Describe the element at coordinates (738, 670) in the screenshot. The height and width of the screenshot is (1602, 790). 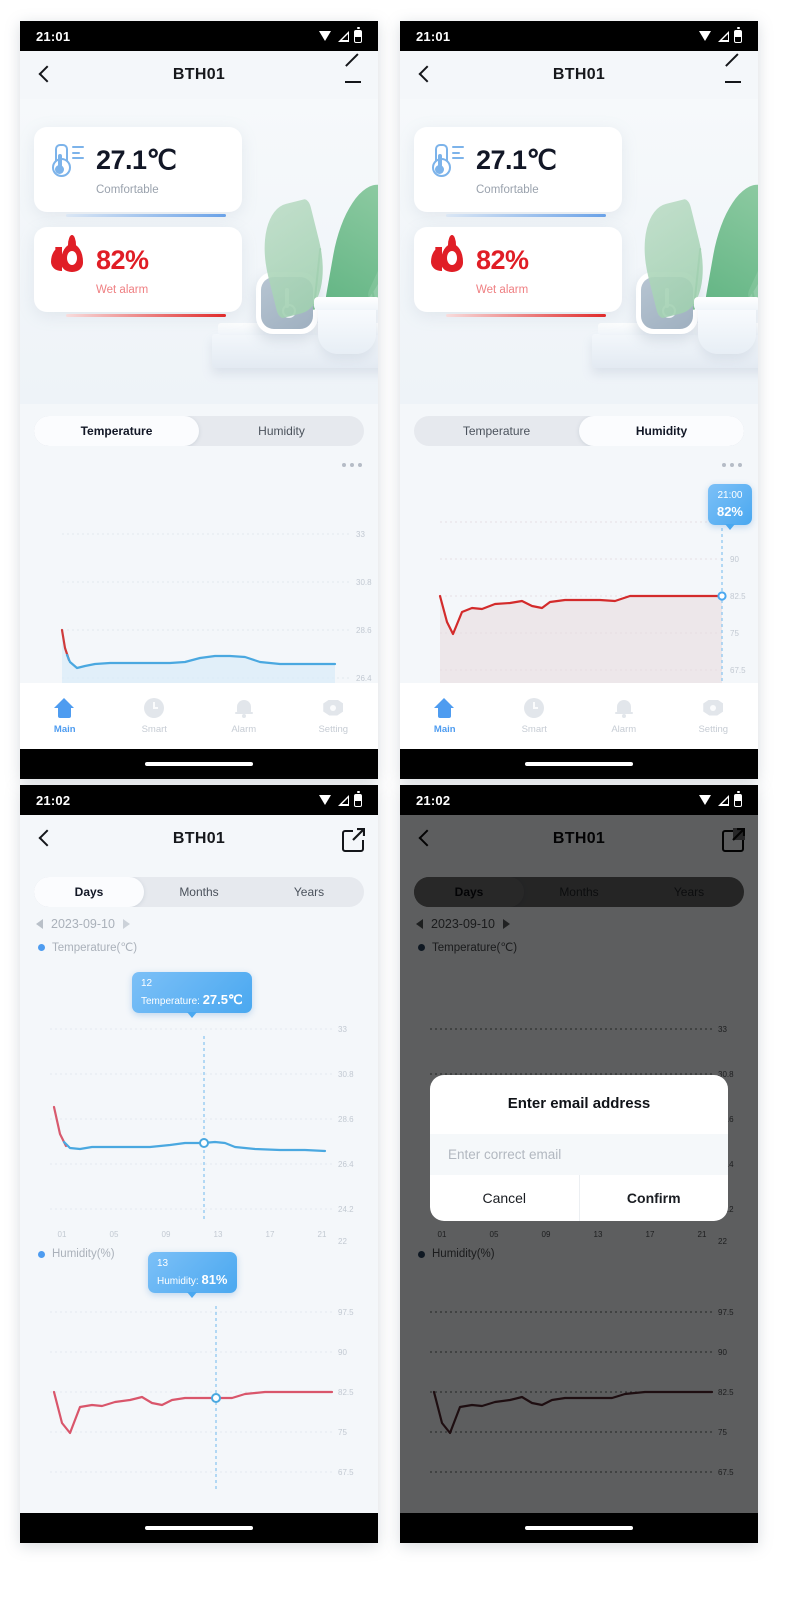
I see `y-tick: 67.5` at that location.